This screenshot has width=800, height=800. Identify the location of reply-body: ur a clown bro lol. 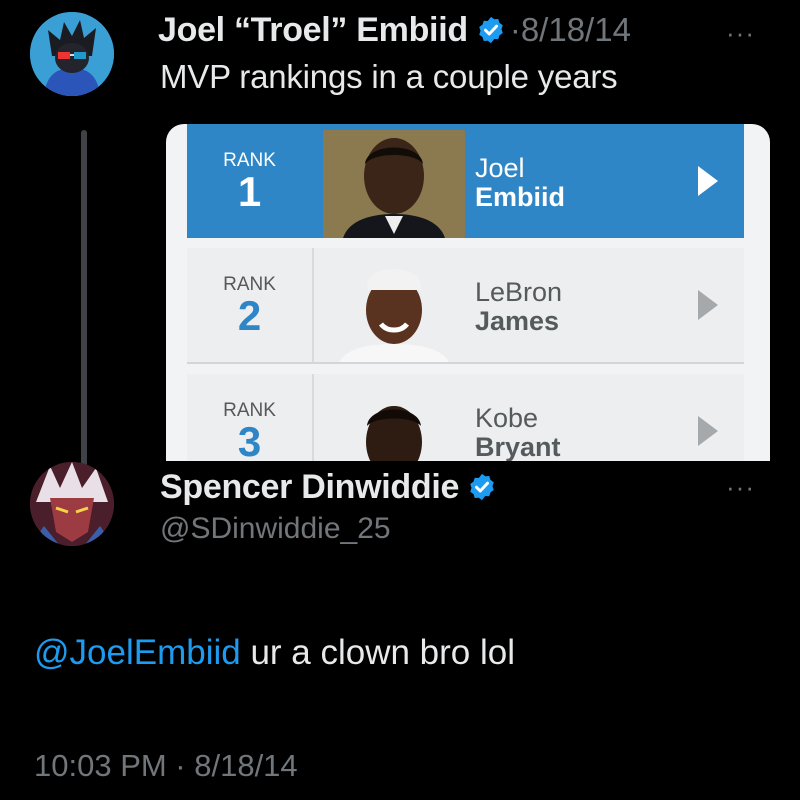
(378, 652).